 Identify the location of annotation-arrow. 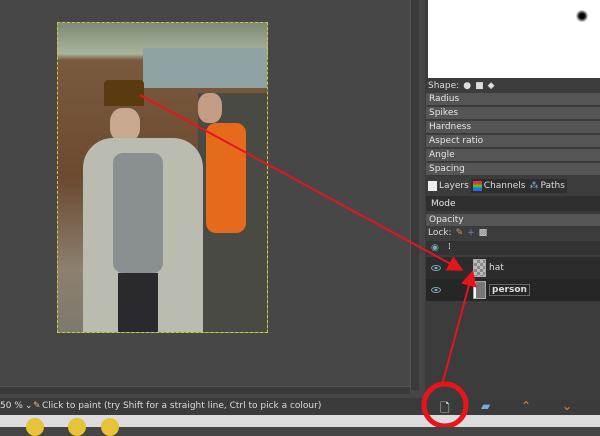
(459, 328).